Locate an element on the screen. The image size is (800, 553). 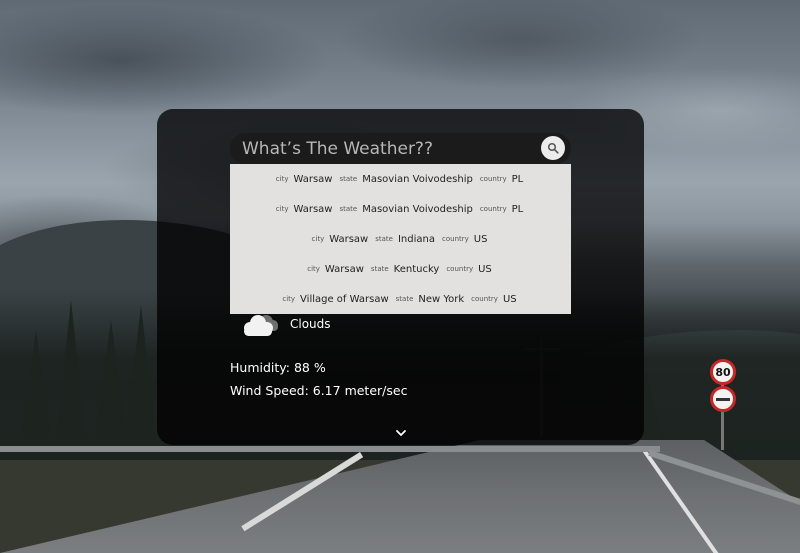
humidity-text: Humidity: 88 % is located at coordinates (278, 367).